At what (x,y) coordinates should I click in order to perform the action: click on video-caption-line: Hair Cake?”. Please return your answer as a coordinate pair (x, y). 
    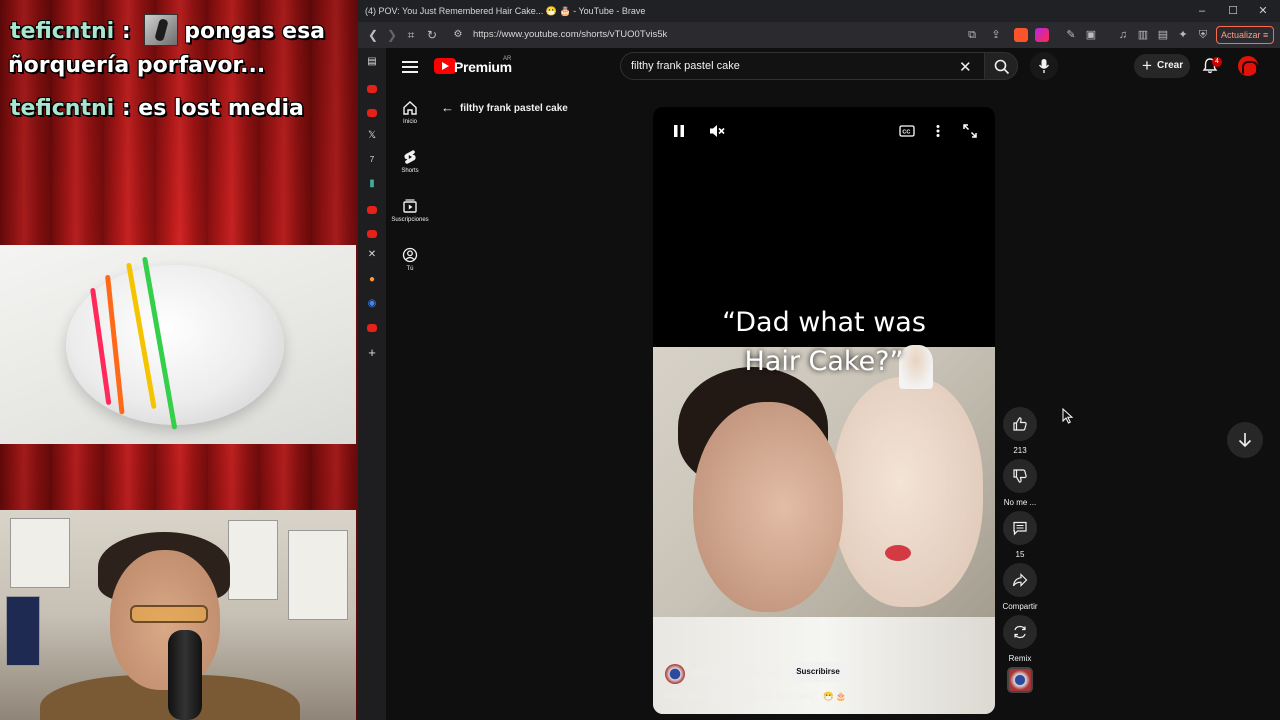
    Looking at the image, I should click on (824, 361).